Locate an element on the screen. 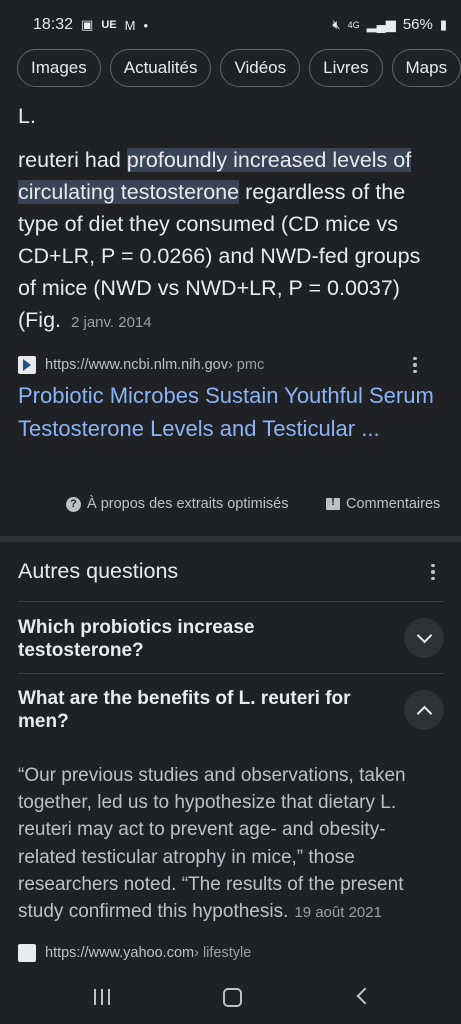  result-source: https://www.ncbi.nlm.nih.gov › pmc is located at coordinates (230, 365).